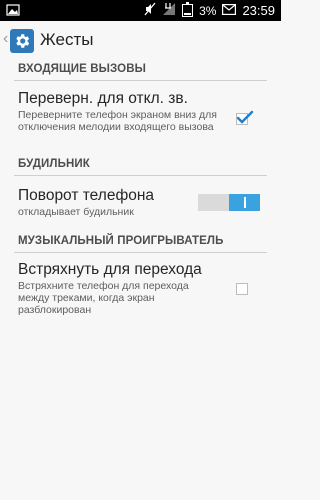  What do you see at coordinates (188, 9) in the screenshot?
I see `battery-icon` at bounding box center [188, 9].